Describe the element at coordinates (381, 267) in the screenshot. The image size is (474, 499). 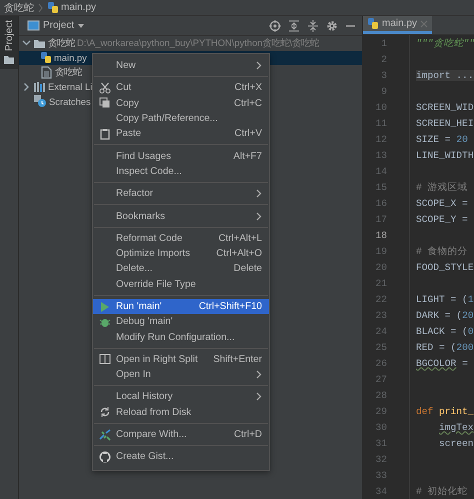
I see `line-number: 20` at that location.